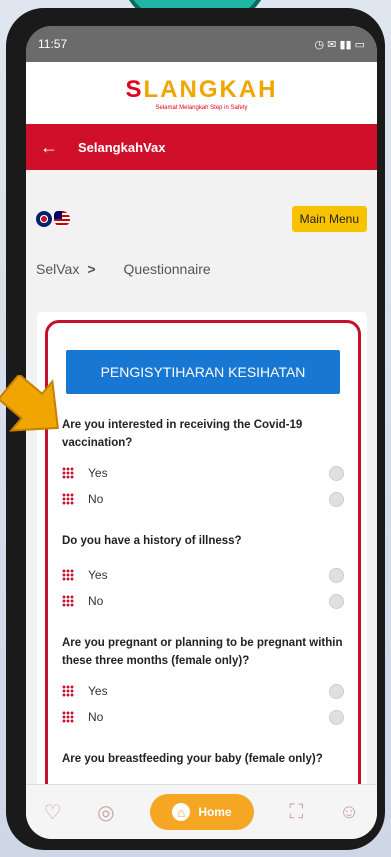  What do you see at coordinates (62, 219) in the screenshot?
I see `malaysia-flag-icon` at bounding box center [62, 219].